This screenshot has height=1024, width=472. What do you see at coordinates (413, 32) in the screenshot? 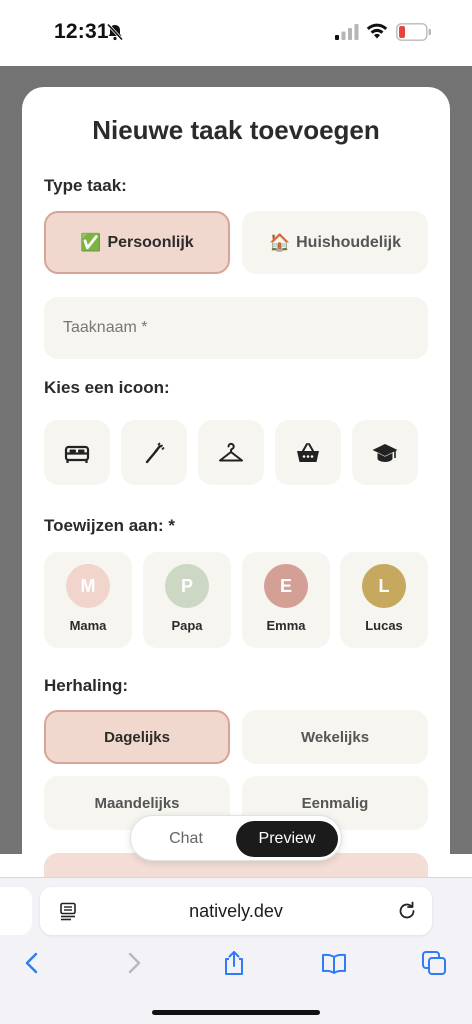
I see `battery-icon` at bounding box center [413, 32].